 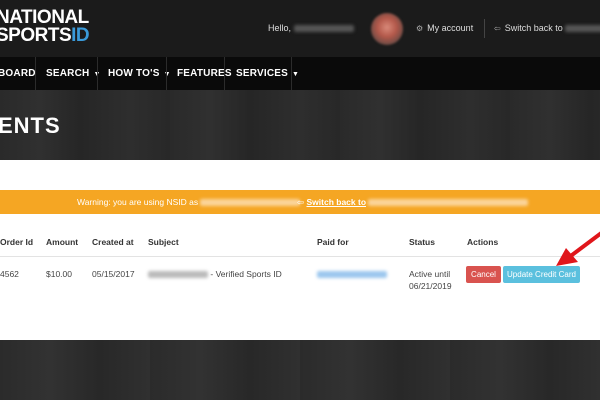 What do you see at coordinates (582, 29) in the screenshot?
I see `redacted-switch-name` at bounding box center [582, 29].